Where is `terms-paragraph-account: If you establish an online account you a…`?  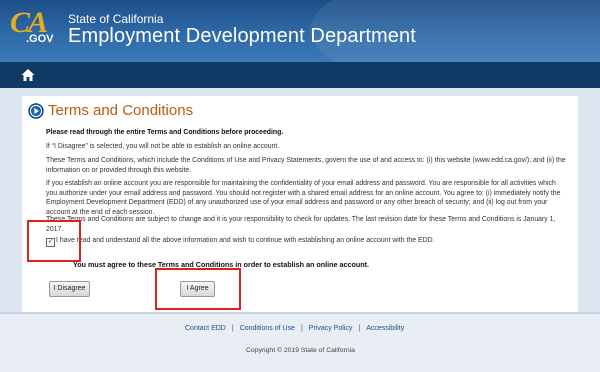 terms-paragraph-account: If you establish an online account you a… is located at coordinates (303, 198).